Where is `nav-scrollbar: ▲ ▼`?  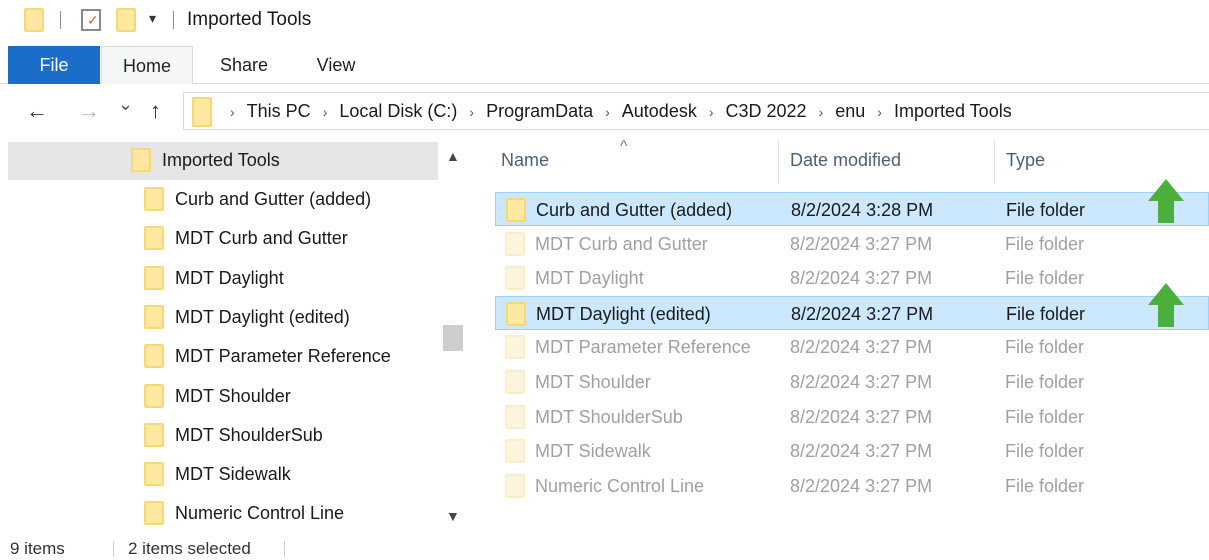
nav-scrollbar: ▲ ▼ is located at coordinates (453, 337).